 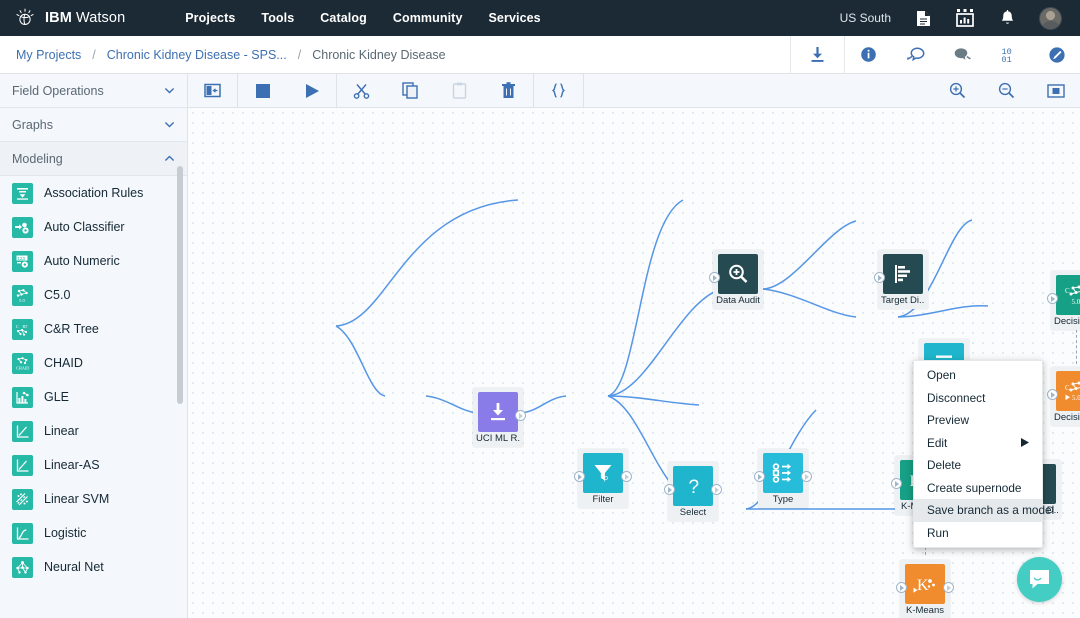 What do you see at coordinates (93, 125) in the screenshot?
I see `palette-section-graphs: Graphs` at bounding box center [93, 125].